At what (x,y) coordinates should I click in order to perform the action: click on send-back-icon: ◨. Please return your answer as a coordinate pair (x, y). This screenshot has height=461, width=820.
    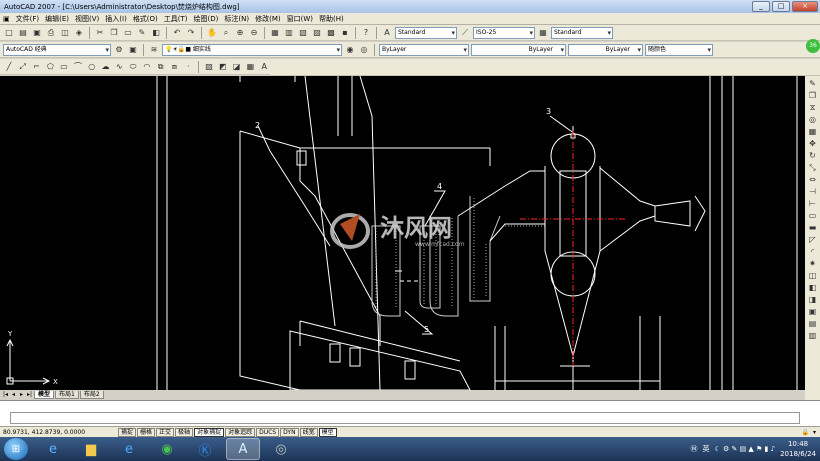
    Looking at the image, I should click on (812, 299).